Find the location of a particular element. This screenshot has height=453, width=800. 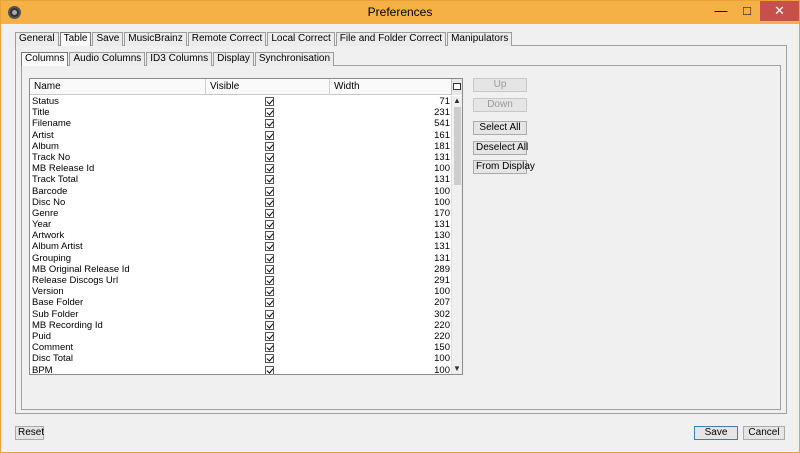

table-row: Filename 541 is located at coordinates (241, 123).